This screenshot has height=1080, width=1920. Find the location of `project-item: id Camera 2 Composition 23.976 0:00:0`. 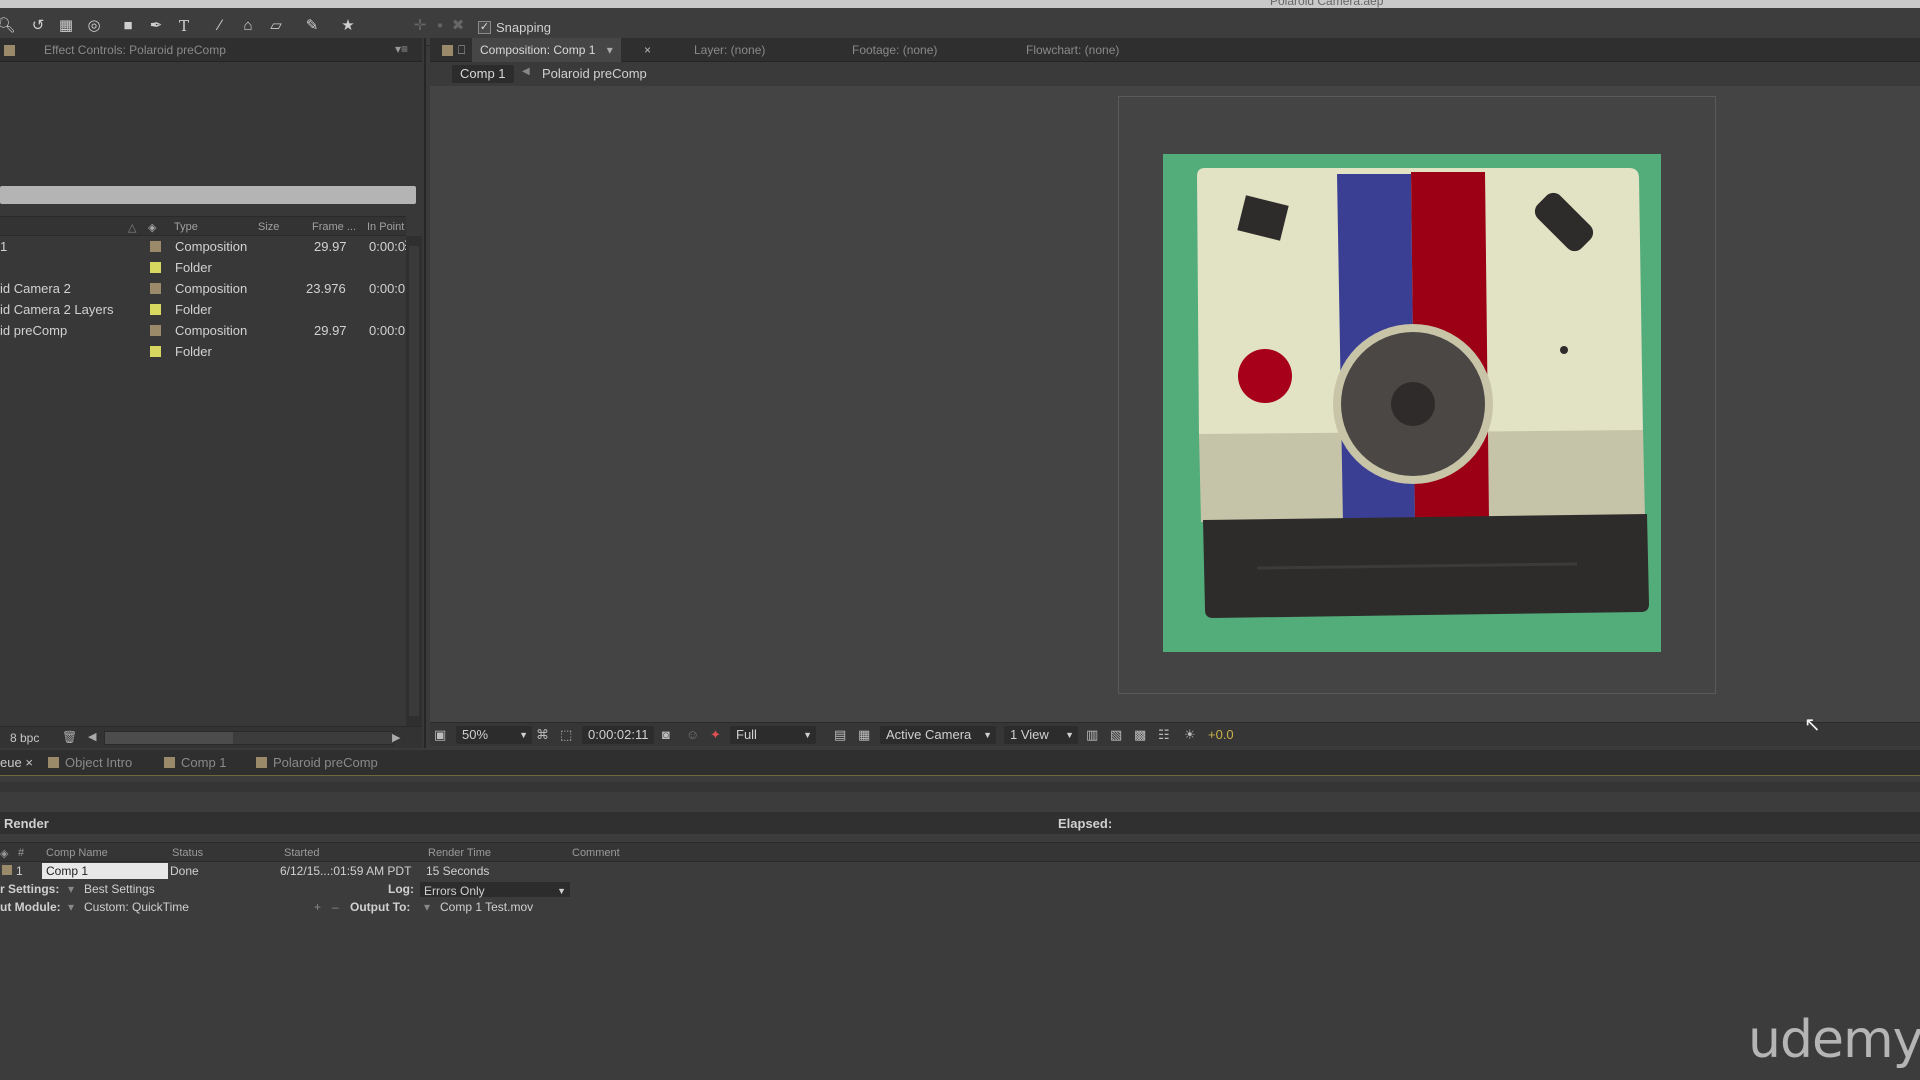

project-item: id Camera 2 Composition 23.976 0:00:0 is located at coordinates (203, 288).